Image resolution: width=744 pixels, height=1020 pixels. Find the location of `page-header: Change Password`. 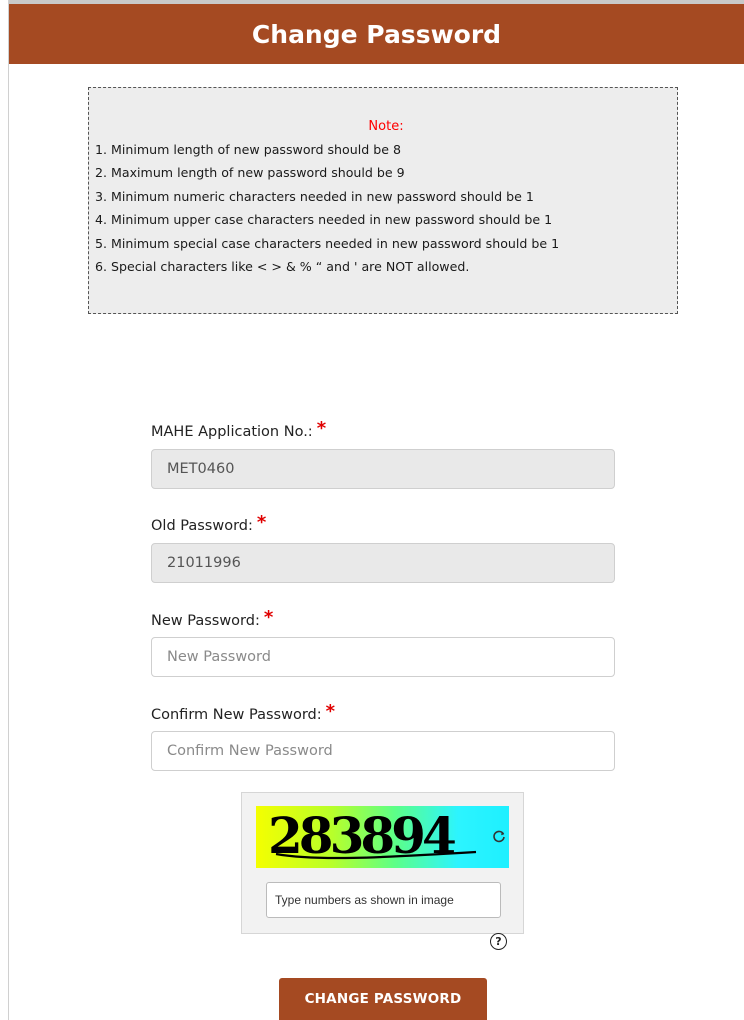

page-header: Change Password is located at coordinates (376, 32).